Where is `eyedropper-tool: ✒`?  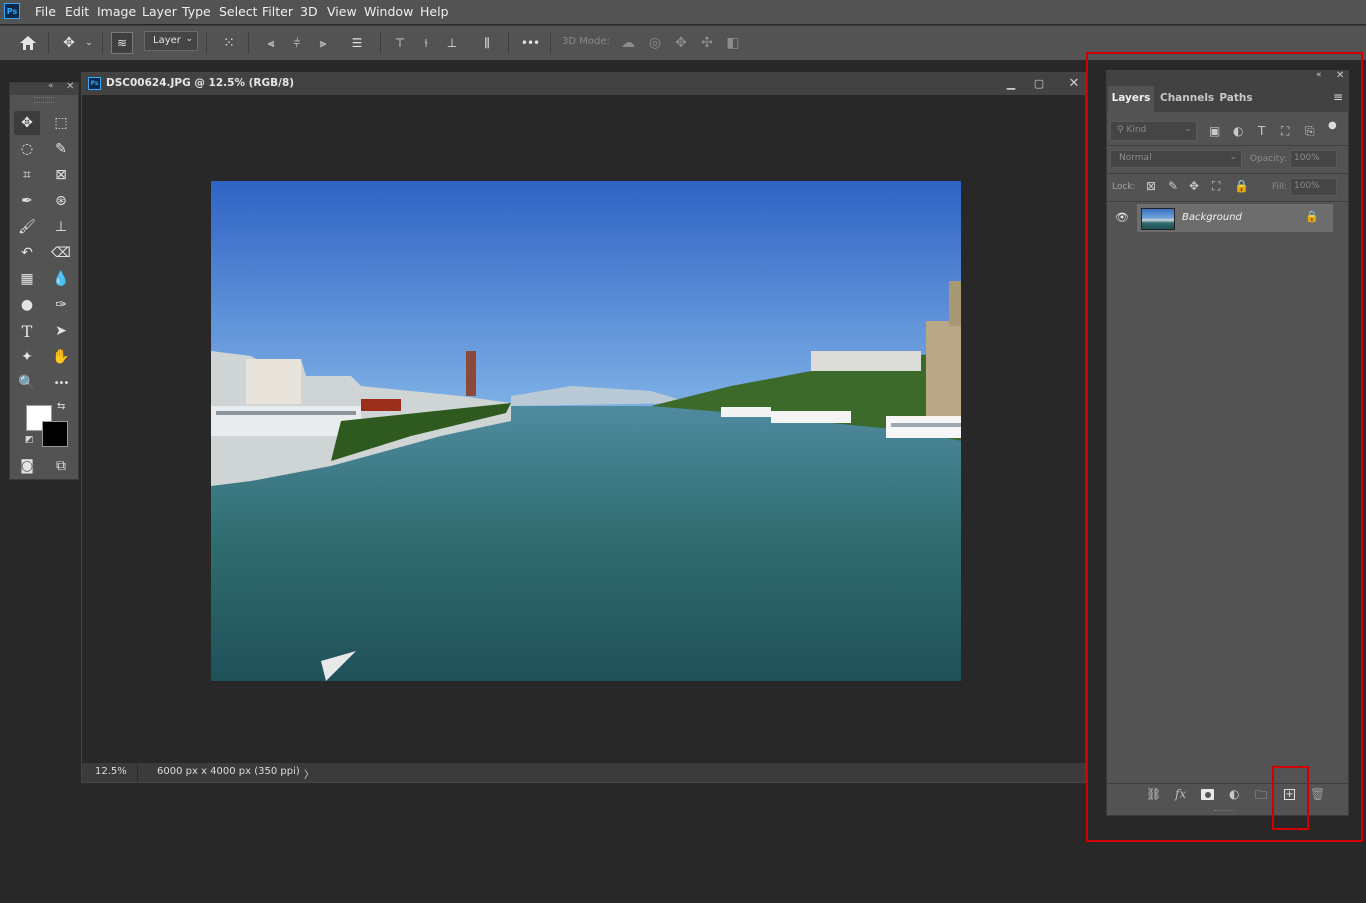 eyedropper-tool: ✒ is located at coordinates (27, 201).